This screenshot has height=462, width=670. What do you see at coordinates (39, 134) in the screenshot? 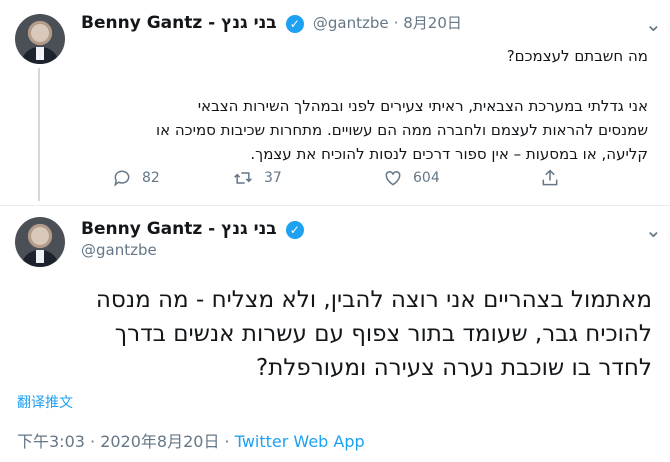
I see `thread-line` at bounding box center [39, 134].